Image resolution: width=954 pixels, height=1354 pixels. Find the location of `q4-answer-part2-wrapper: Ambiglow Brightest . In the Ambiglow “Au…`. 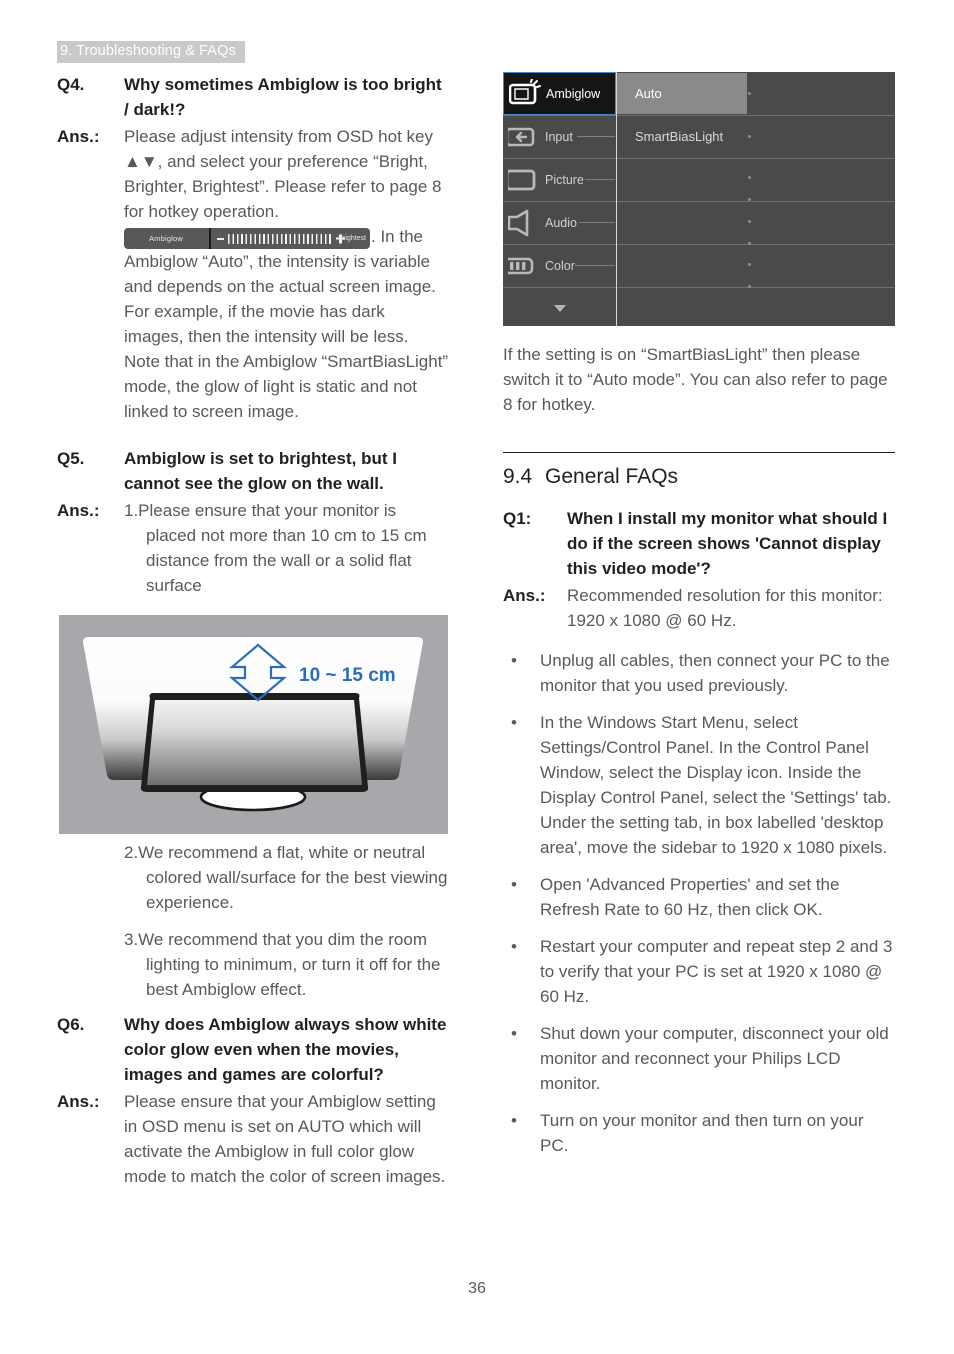

q4-answer-part2-wrapper: Ambiglow Brightest . In the Ambiglow “Au… is located at coordinates (286, 324).